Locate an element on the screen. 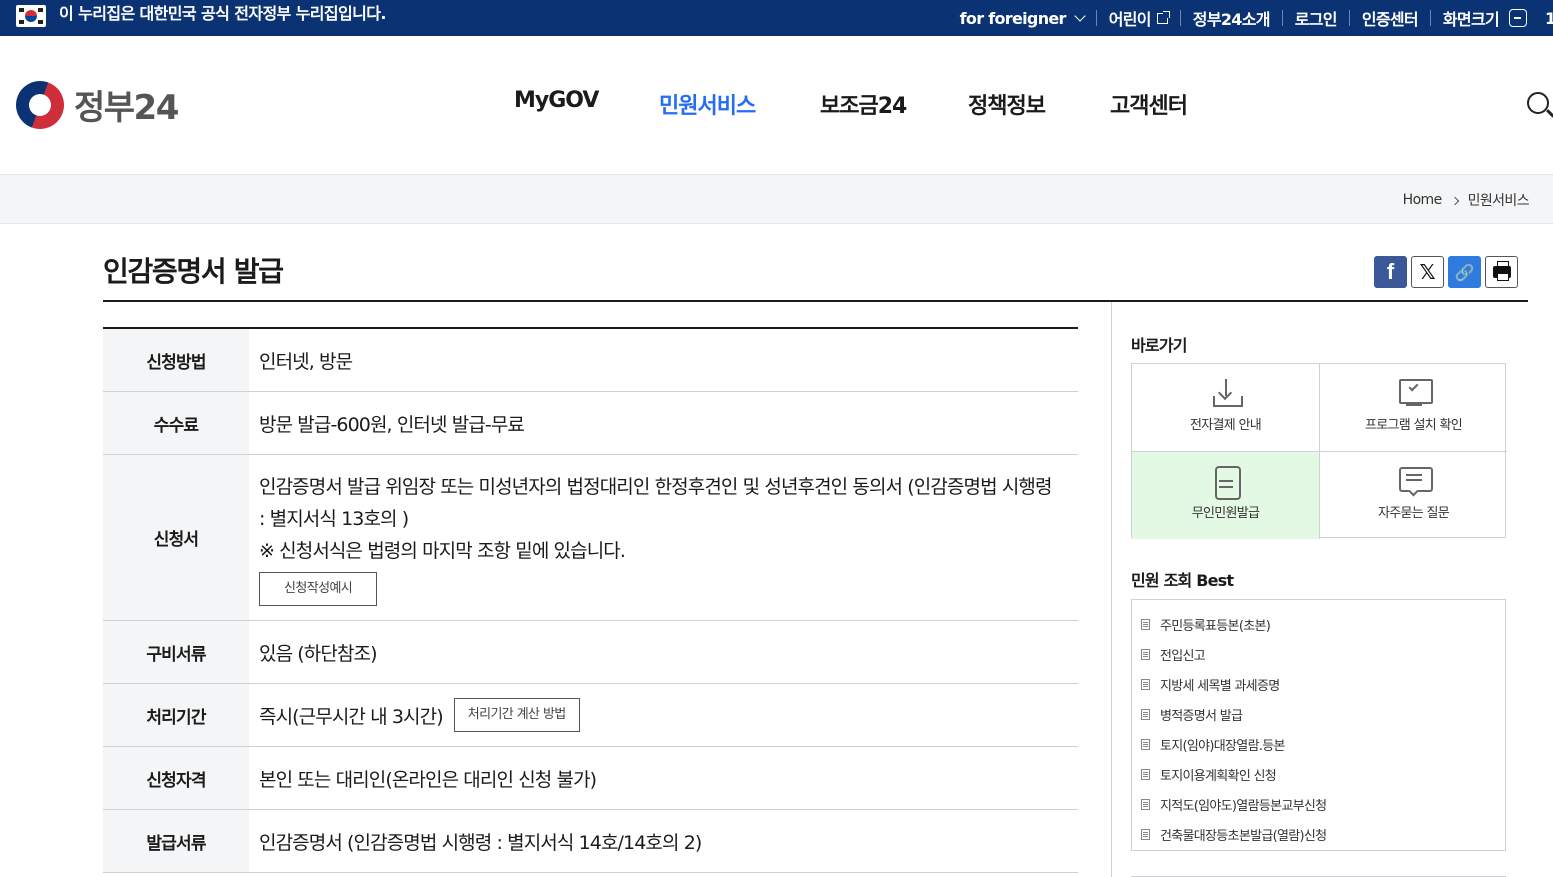 The height and width of the screenshot is (877, 1553). form-note: ※ 신청서식은 법령의 마지막 조항 밑에 있습니다. is located at coordinates (442, 551).